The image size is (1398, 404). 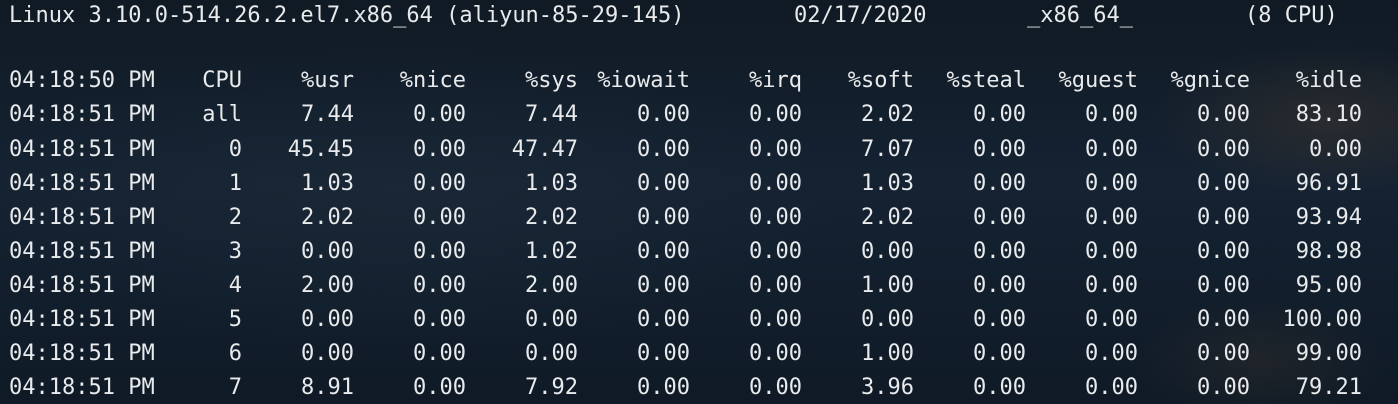 I want to click on cell-cpu: 4, so click(x=235, y=285).